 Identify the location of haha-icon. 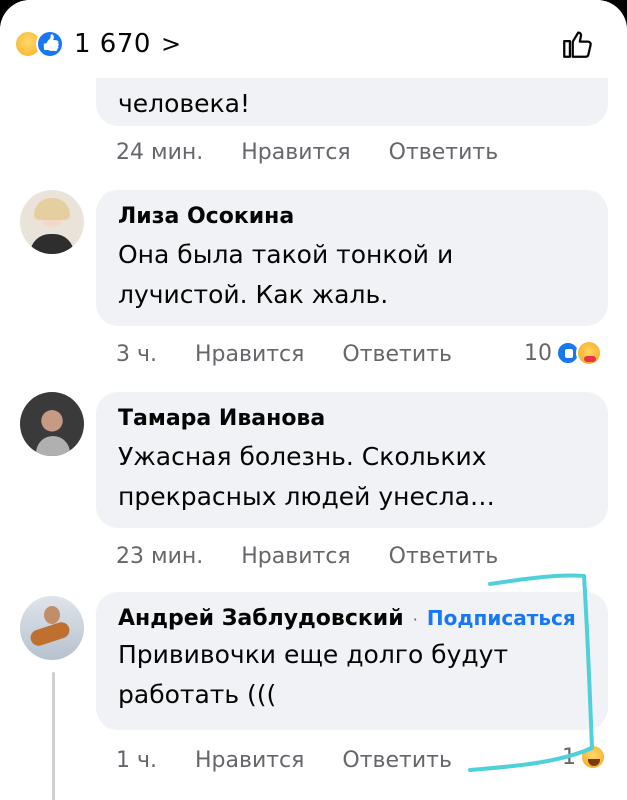
(593, 757).